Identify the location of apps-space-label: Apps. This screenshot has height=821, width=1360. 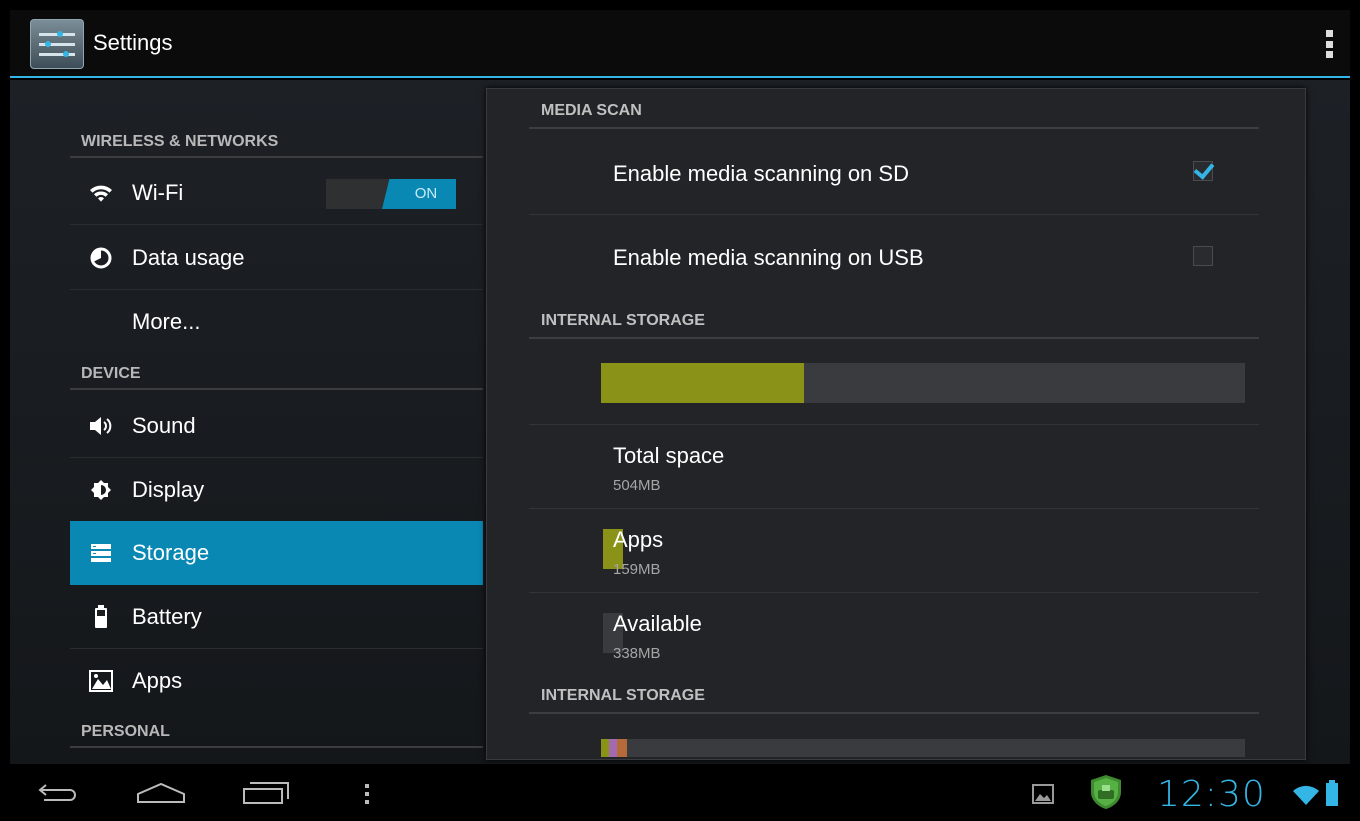
(638, 539).